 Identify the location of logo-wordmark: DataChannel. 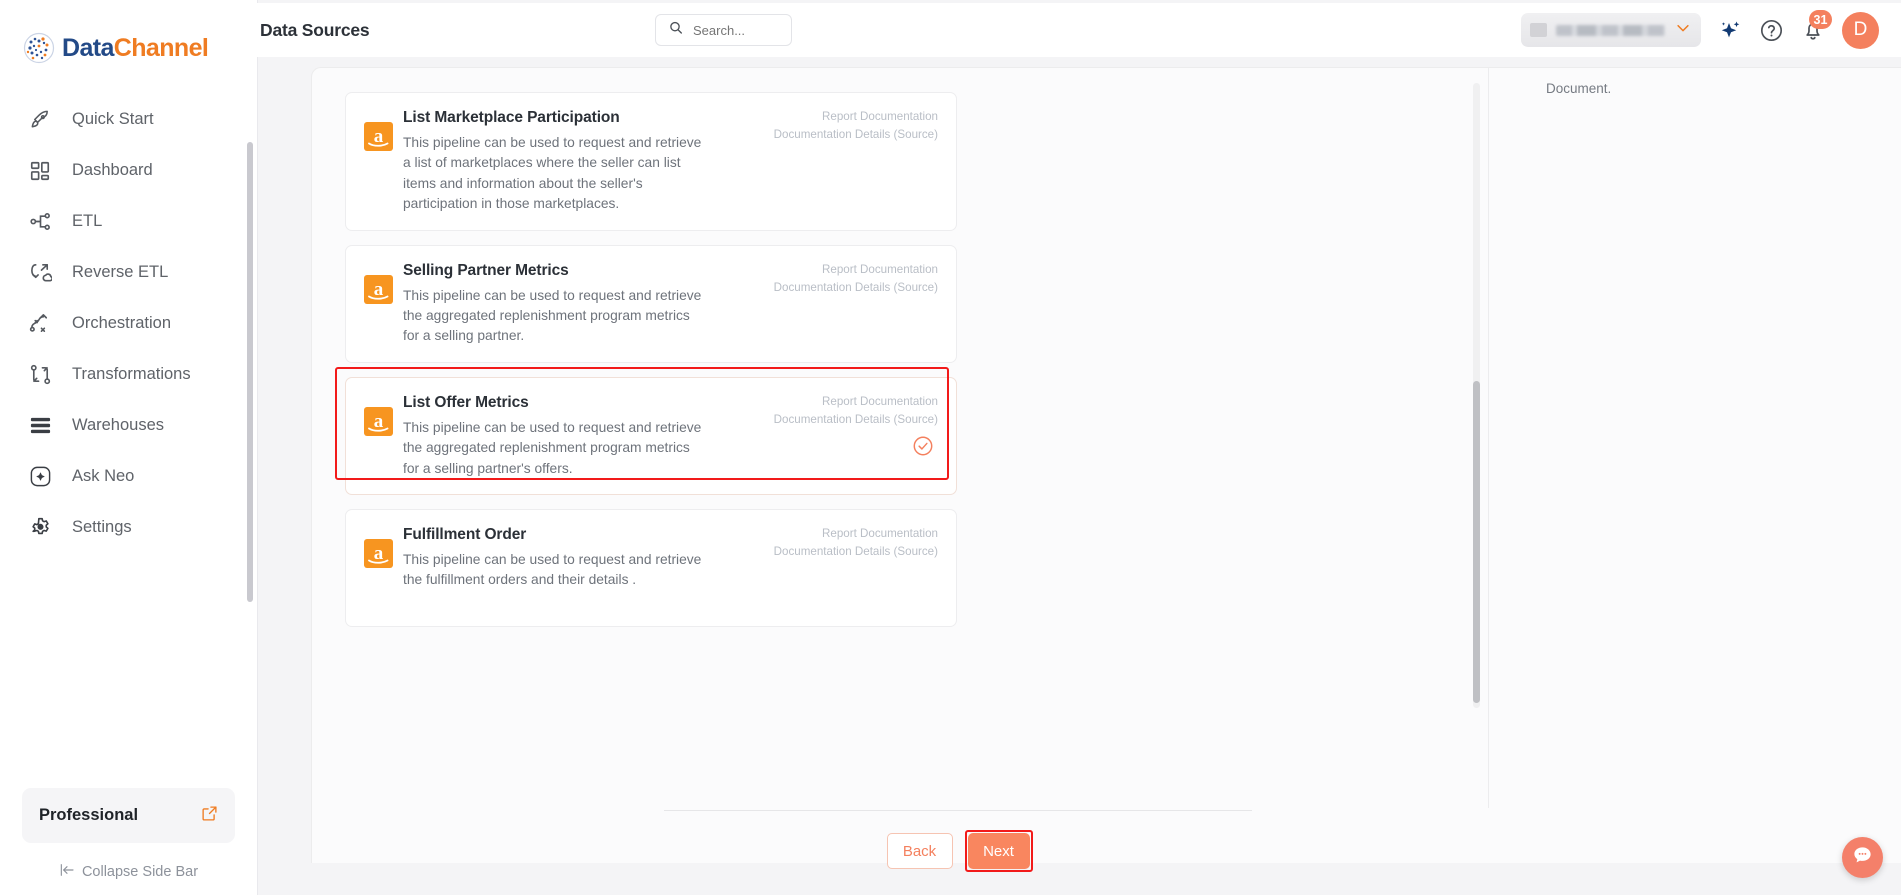
(135, 47).